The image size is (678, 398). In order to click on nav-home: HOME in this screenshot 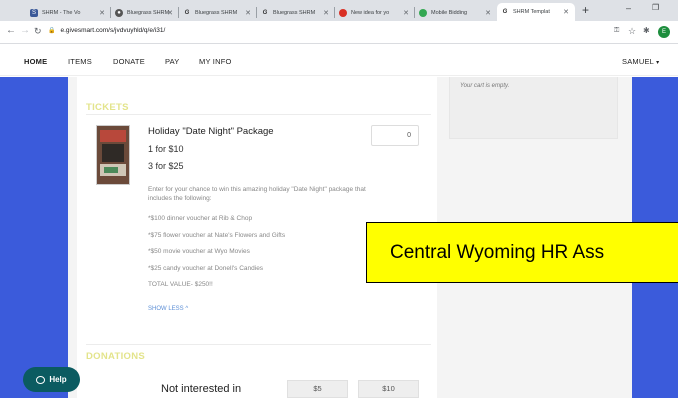, I will do `click(35, 61)`.